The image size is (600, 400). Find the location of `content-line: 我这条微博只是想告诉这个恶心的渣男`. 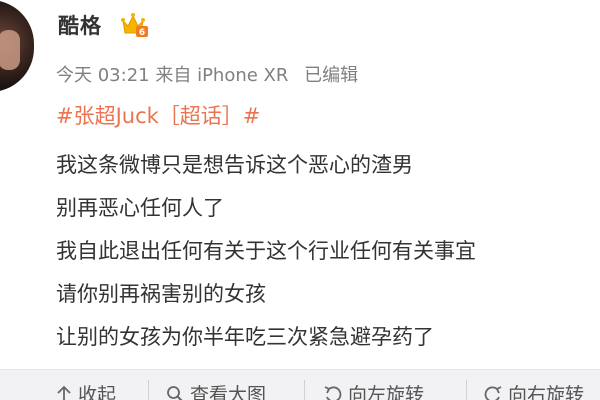

content-line: 我这条微博只是想告诉这个恶心的渣男 is located at coordinates (234, 165).